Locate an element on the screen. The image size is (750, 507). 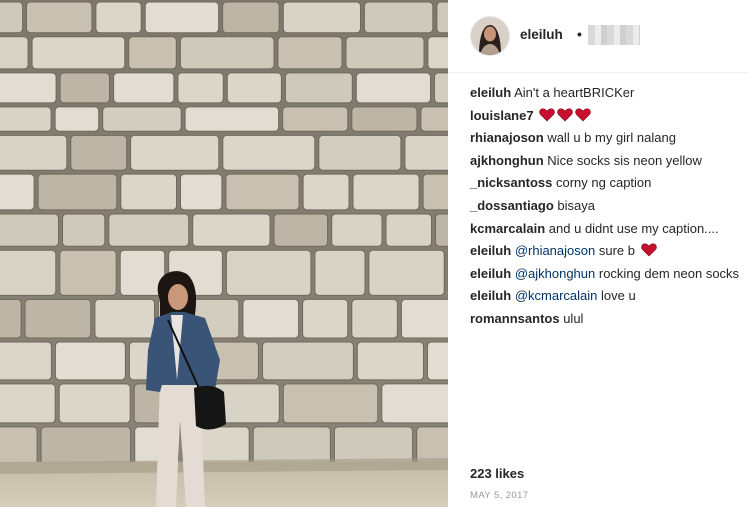
comment-author: _dossantiago is located at coordinates (512, 205).